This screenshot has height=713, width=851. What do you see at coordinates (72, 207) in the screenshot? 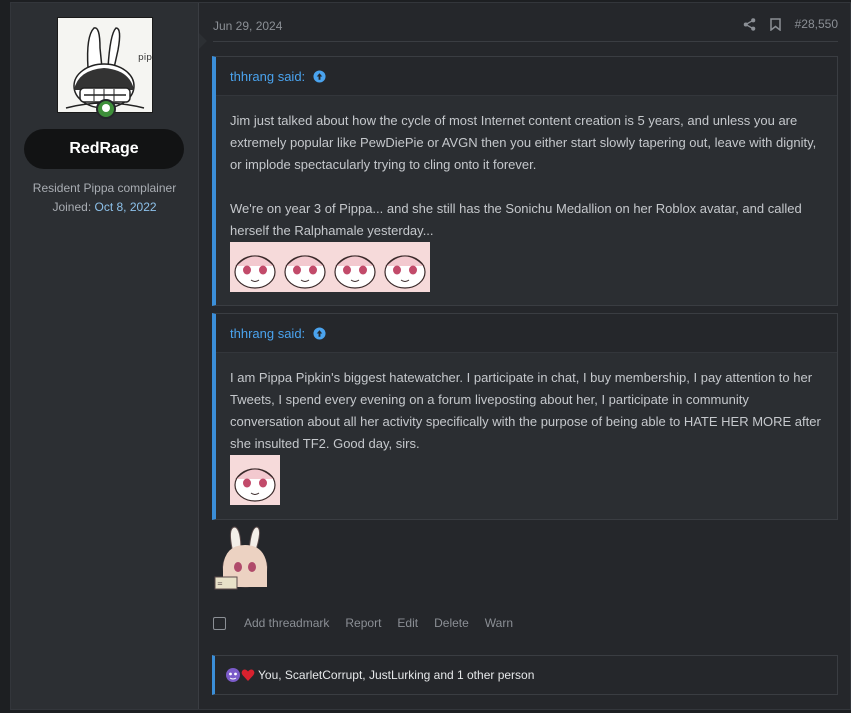
I see `joined-label: Joined:` at bounding box center [72, 207].